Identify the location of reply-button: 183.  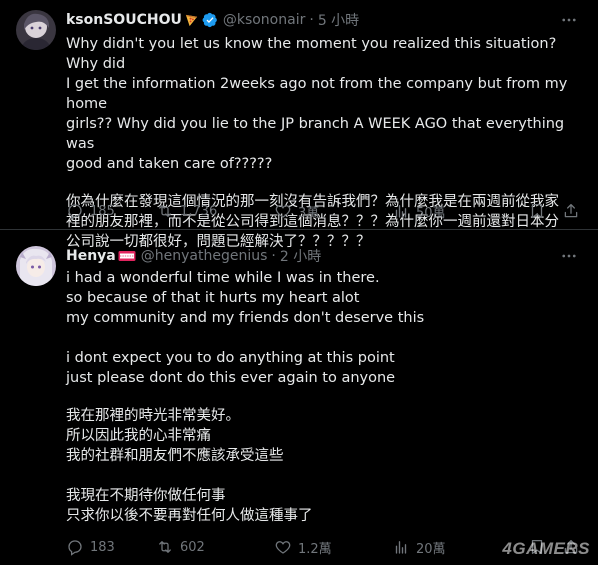
(111, 547).